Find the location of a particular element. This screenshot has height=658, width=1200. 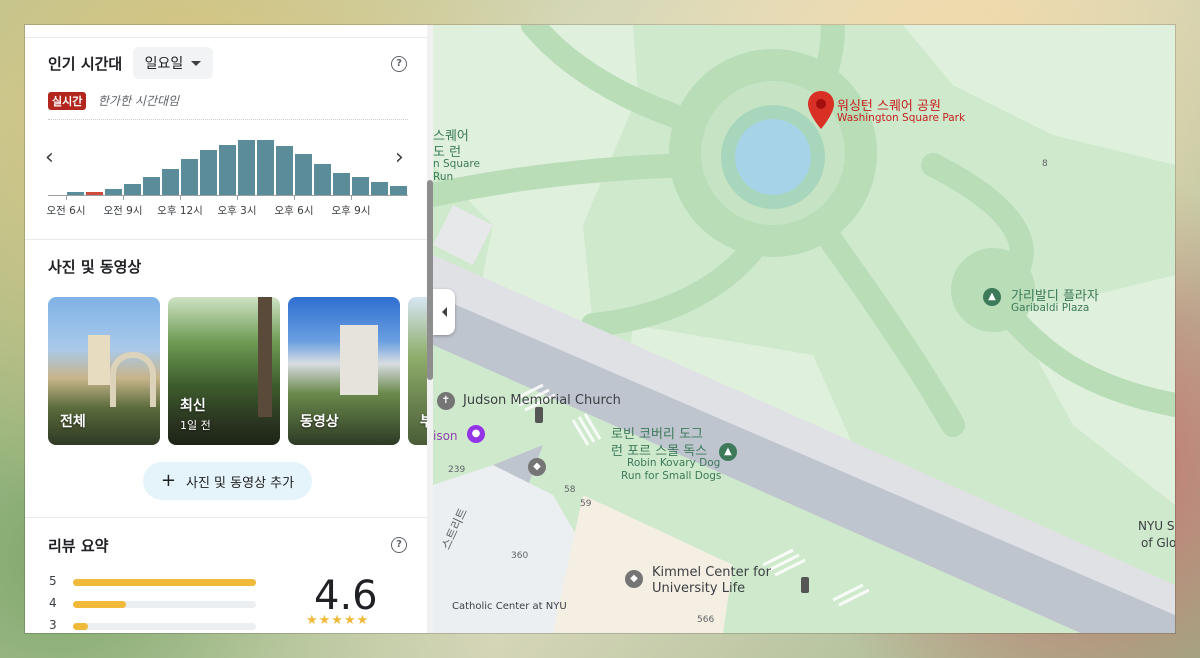

review-summary-title: 리뷰 요약 is located at coordinates (78, 546).